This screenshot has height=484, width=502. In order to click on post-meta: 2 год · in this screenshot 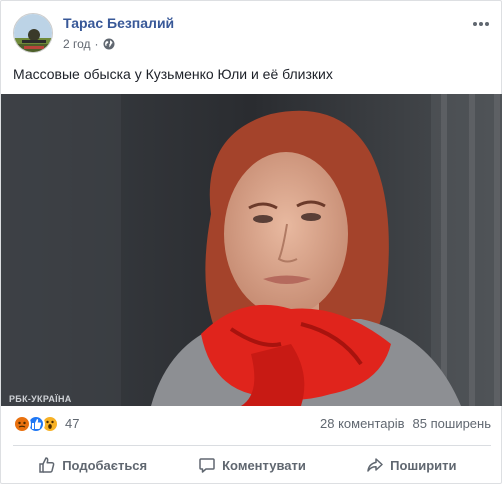, I will do `click(89, 44)`.